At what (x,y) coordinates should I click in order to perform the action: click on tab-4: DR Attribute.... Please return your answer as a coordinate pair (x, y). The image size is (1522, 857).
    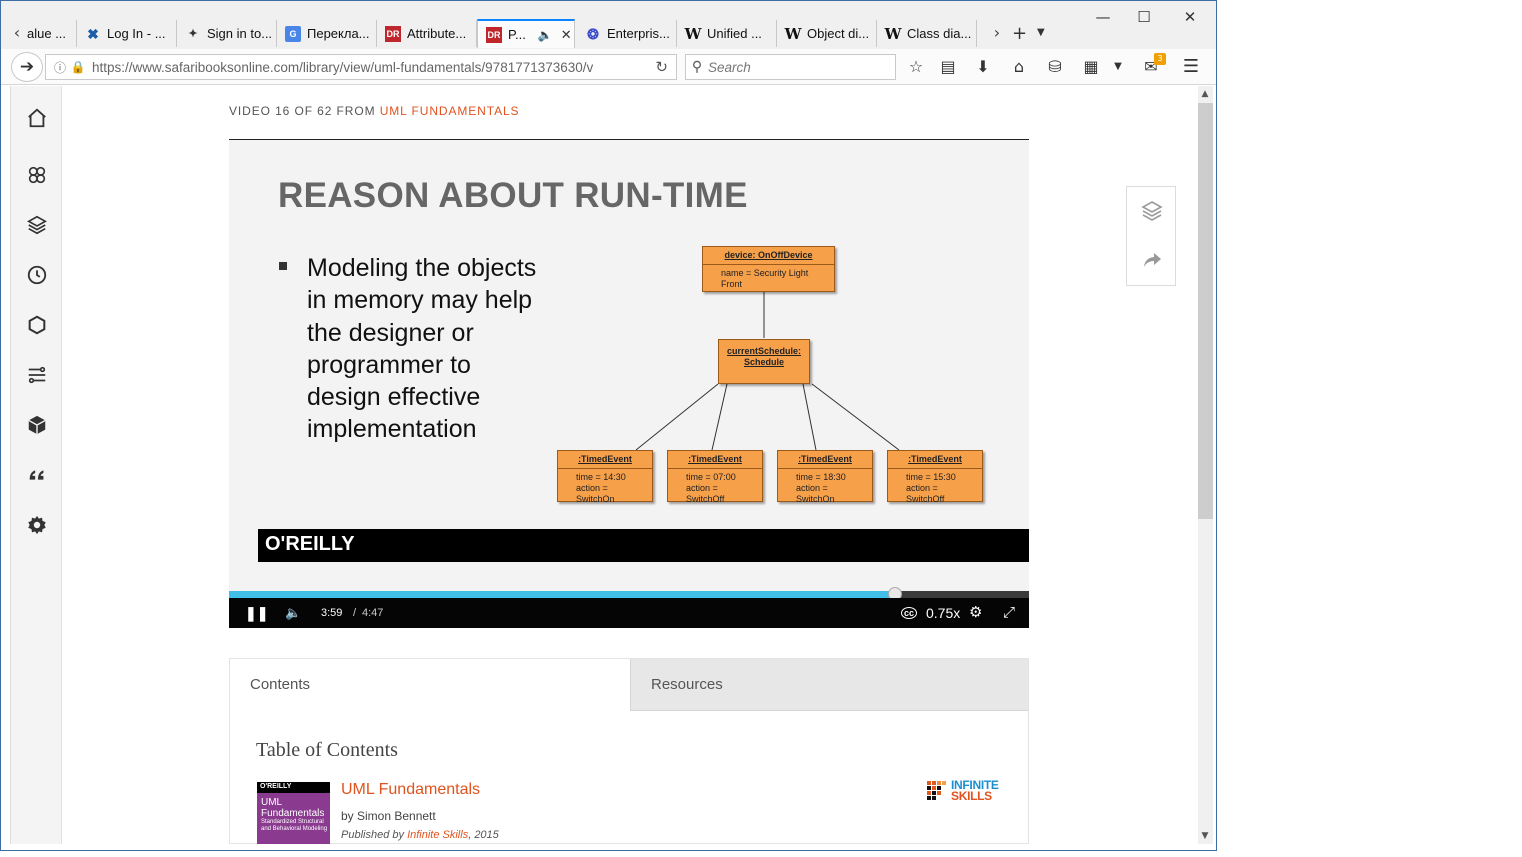
    Looking at the image, I should click on (427, 33).